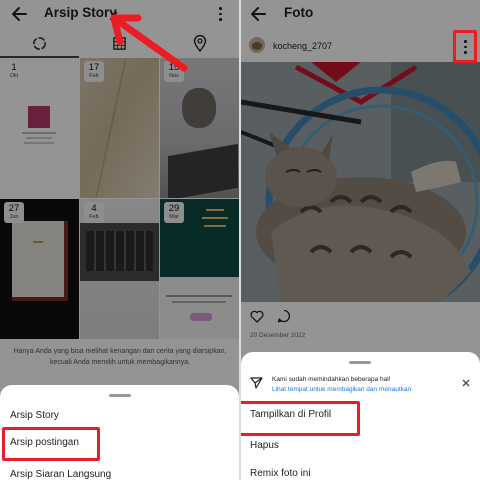 Image resolution: width=480 pixels, height=480 pixels. I want to click on username: kocheng_2707, so click(302, 46).